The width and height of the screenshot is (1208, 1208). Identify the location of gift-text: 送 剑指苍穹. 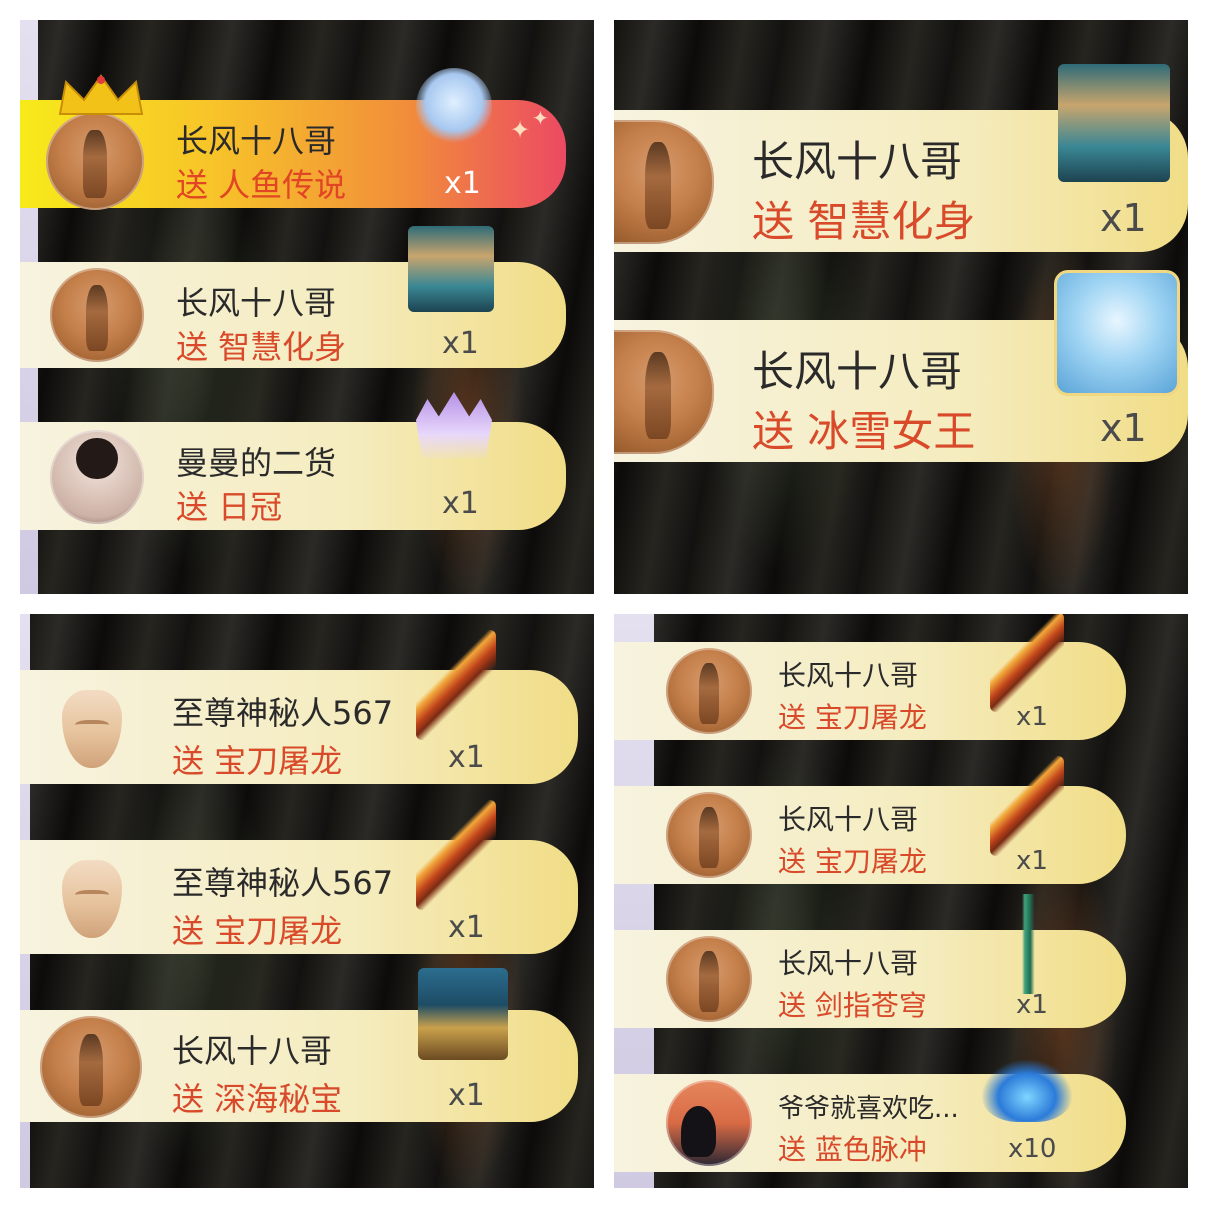
(852, 1005).